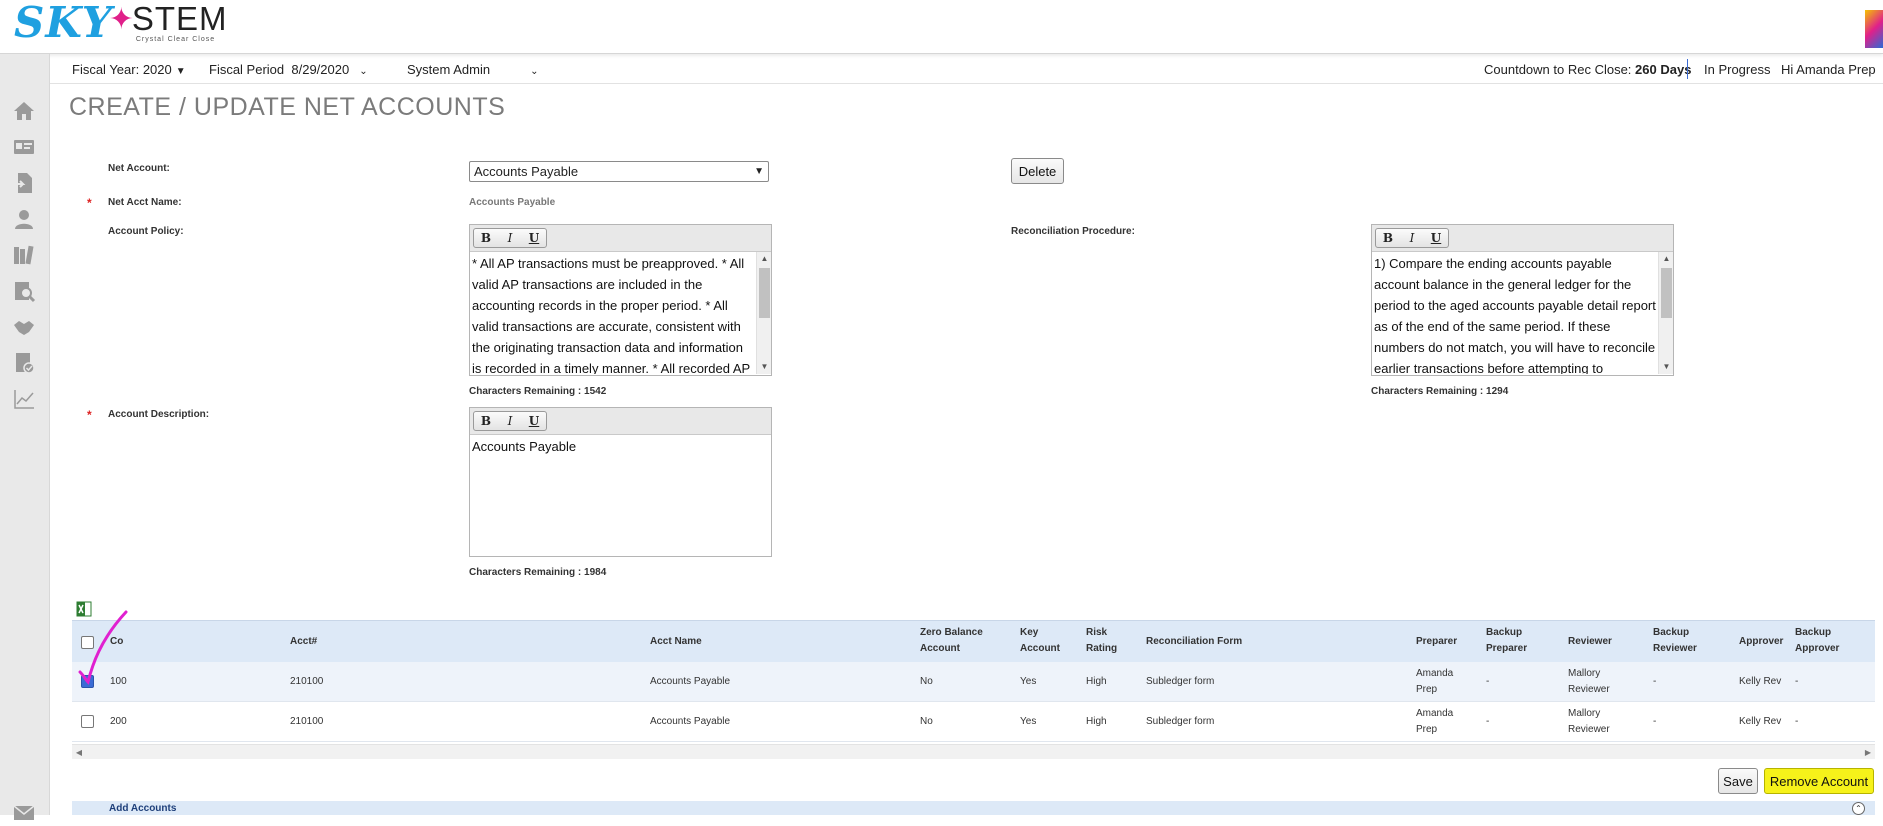 This screenshot has width=1883, height=826. What do you see at coordinates (363, 71) in the screenshot?
I see `chevron-down-icon: ⌄` at bounding box center [363, 71].